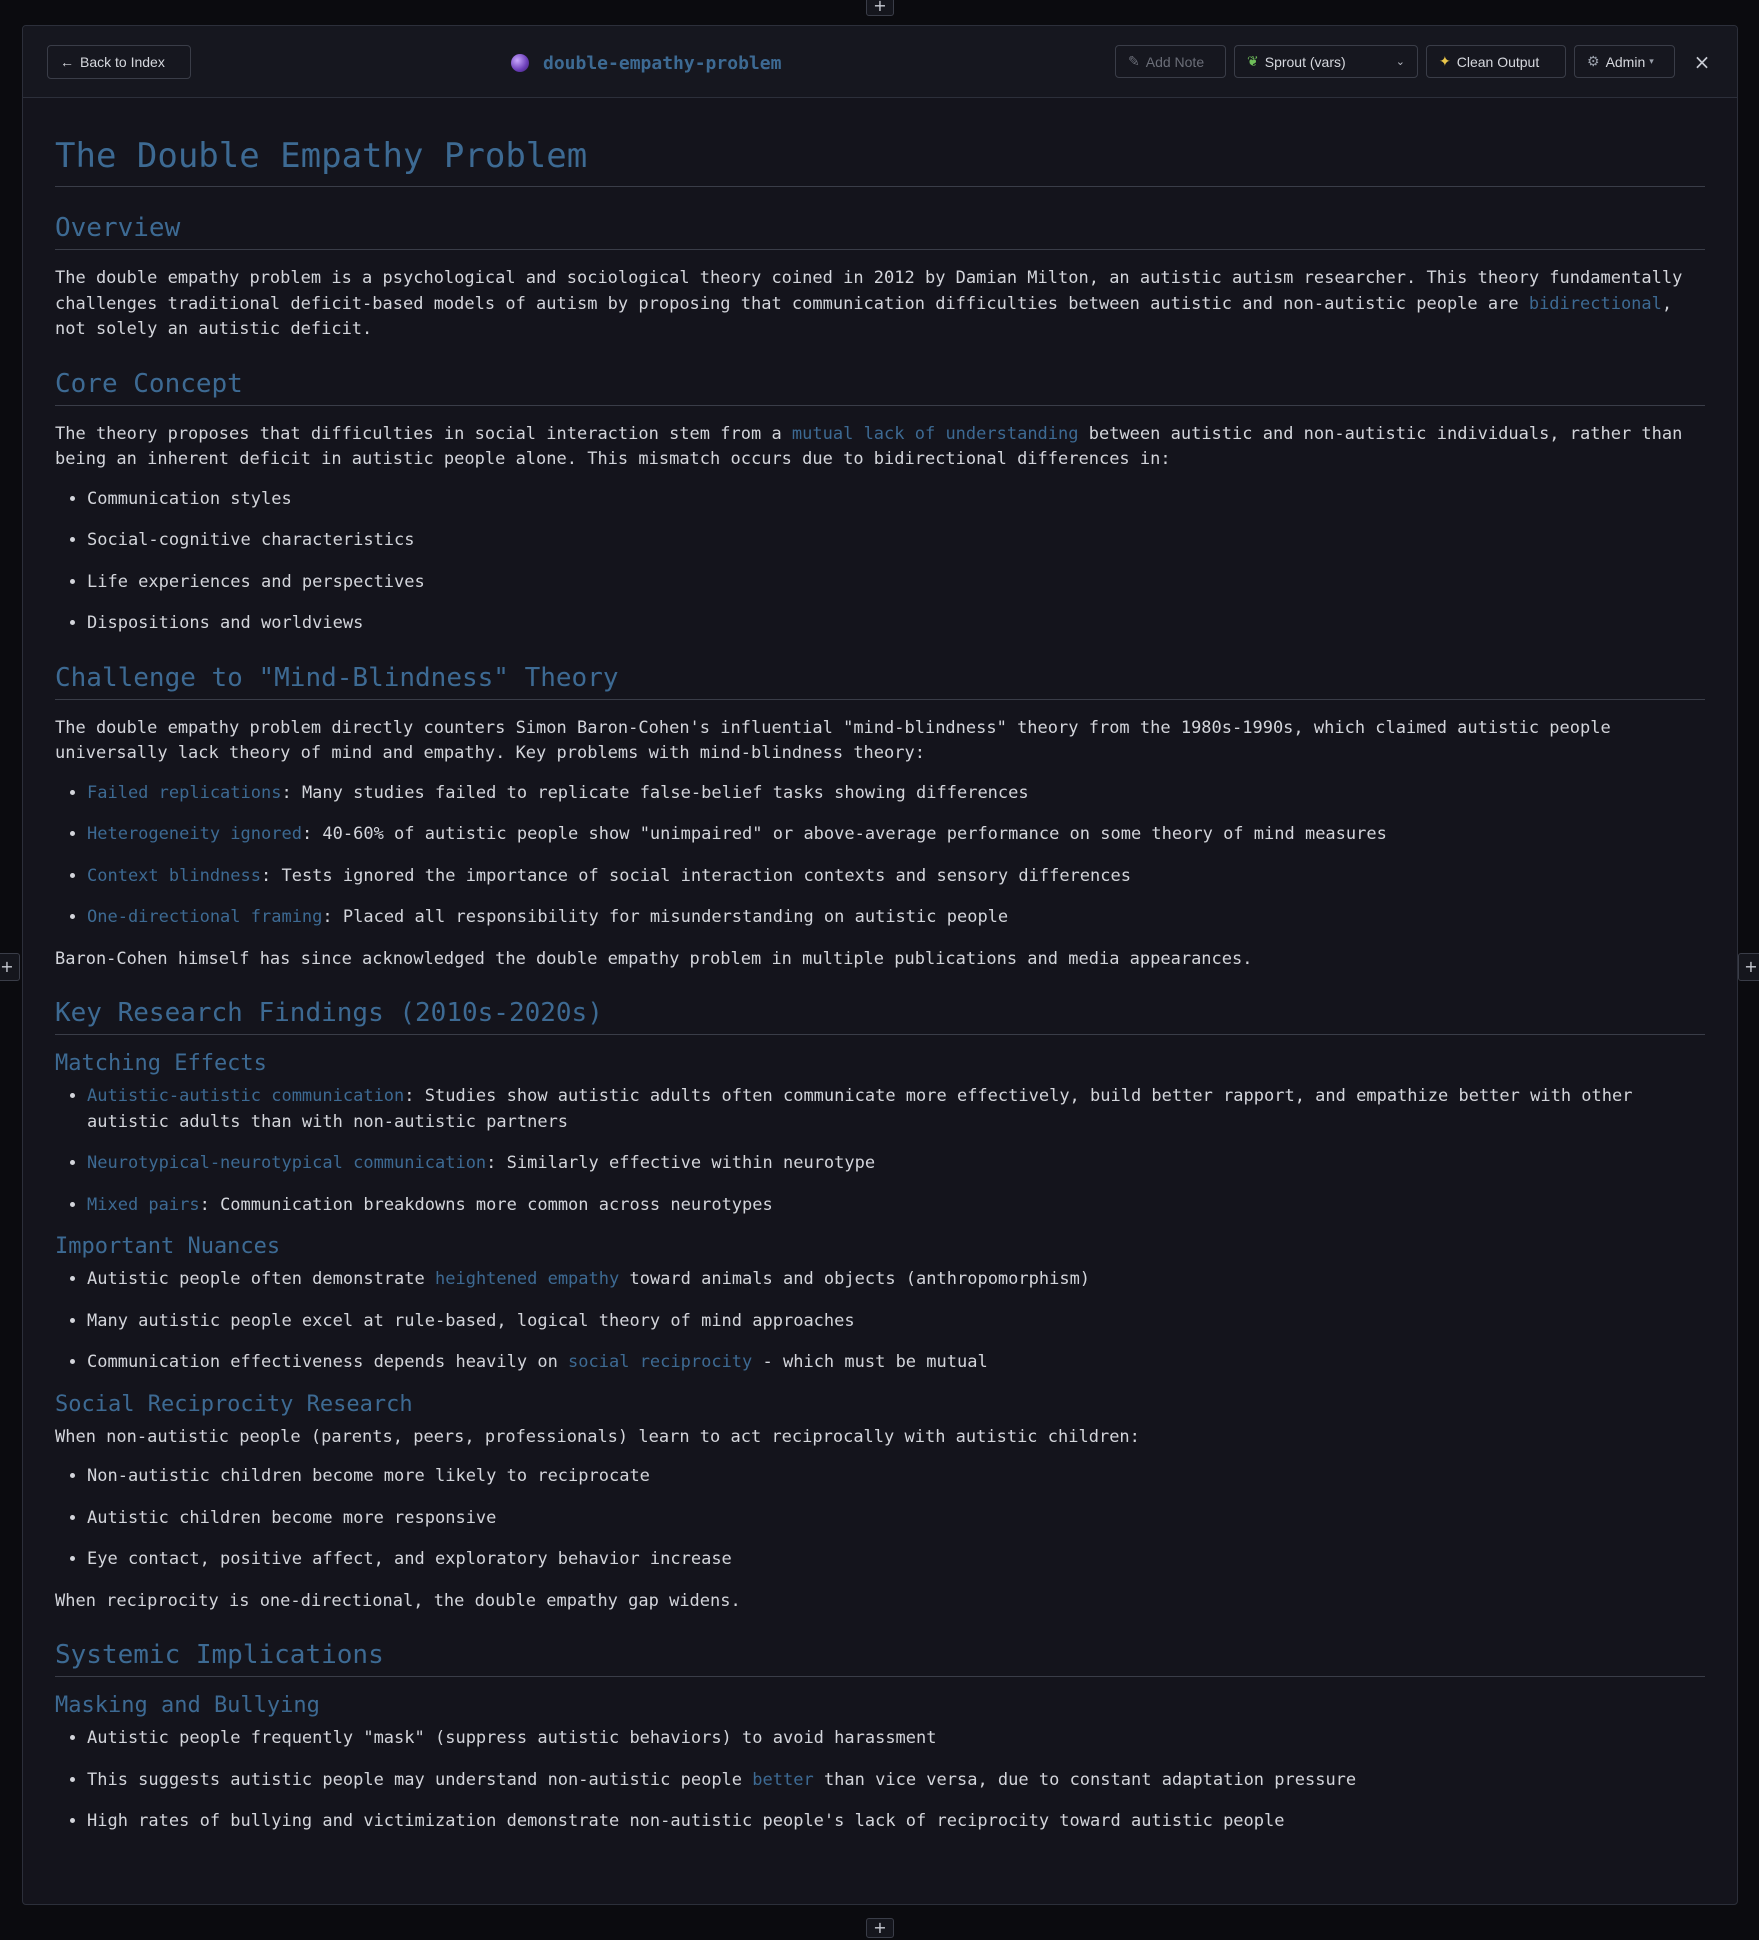 This screenshot has height=1940, width=1759. Describe the element at coordinates (1595, 303) in the screenshot. I see `highlight-bidirectional: bidirectional` at that location.